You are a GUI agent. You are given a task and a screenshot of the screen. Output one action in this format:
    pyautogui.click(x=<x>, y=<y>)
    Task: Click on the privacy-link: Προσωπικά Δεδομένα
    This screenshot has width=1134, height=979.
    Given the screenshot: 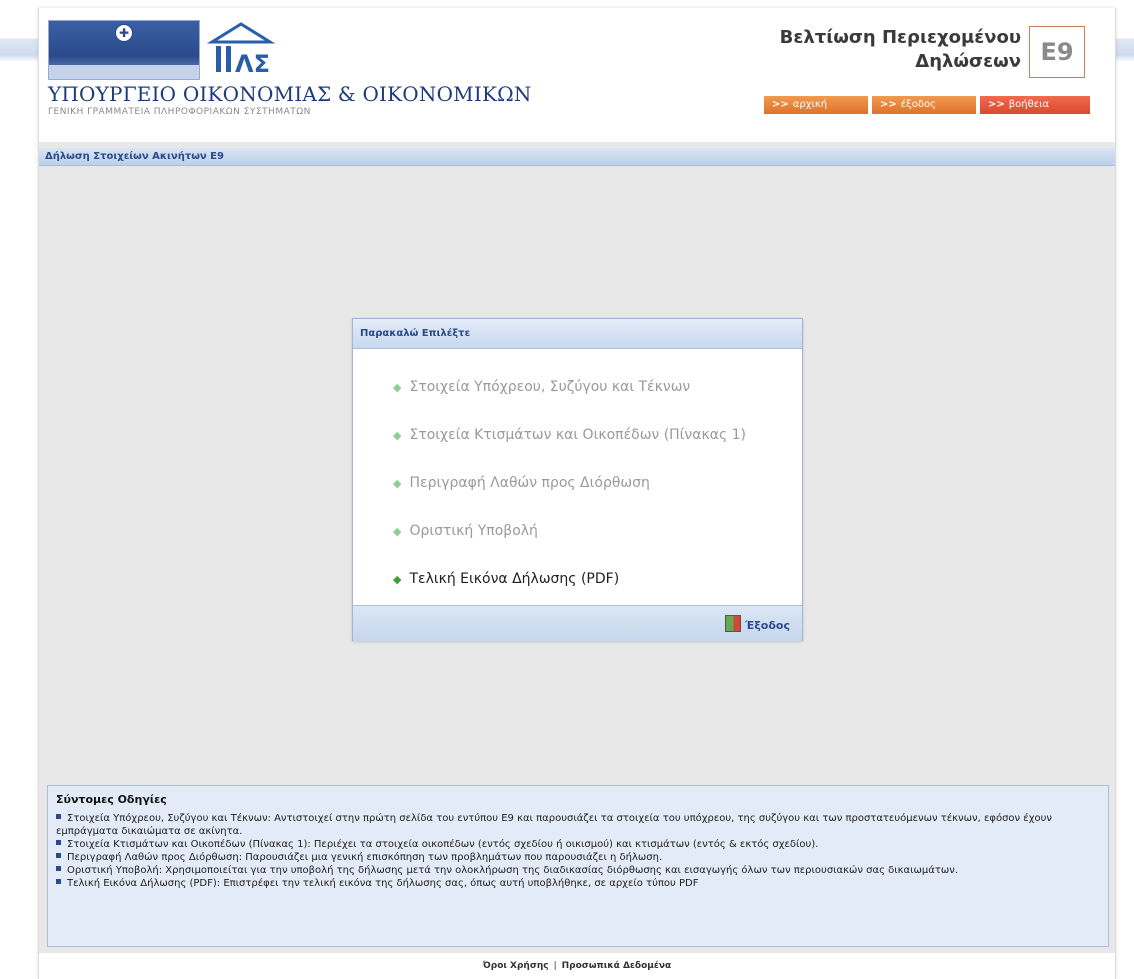 What is the action you would take?
    pyautogui.click(x=617, y=966)
    